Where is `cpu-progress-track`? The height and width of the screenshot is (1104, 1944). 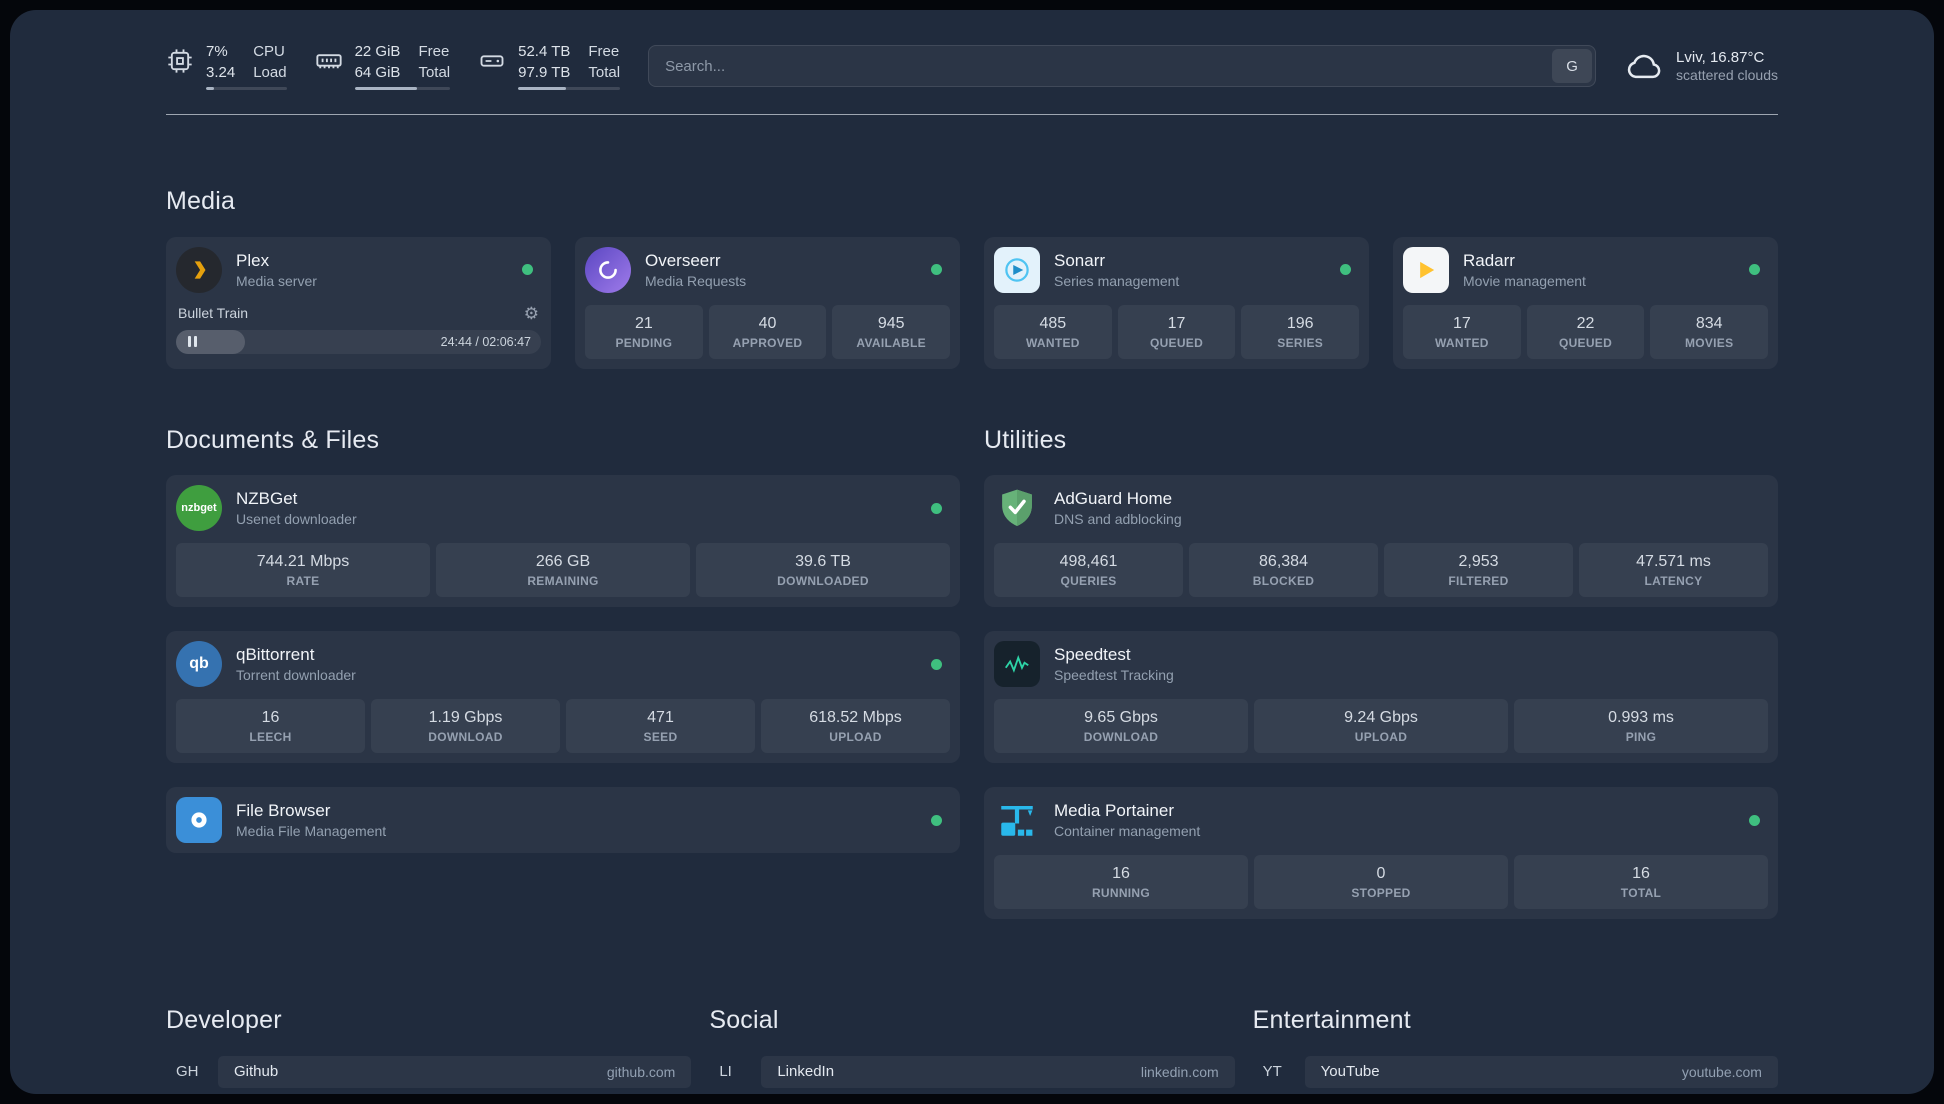
cpu-progress-track is located at coordinates (246, 88).